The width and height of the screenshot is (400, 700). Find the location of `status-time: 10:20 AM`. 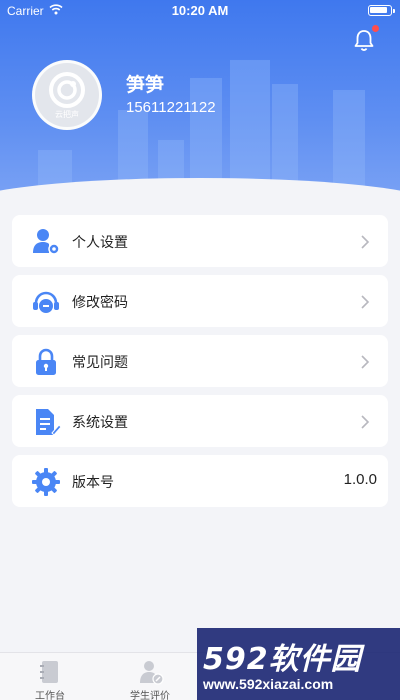

status-time: 10:20 AM is located at coordinates (200, 10).